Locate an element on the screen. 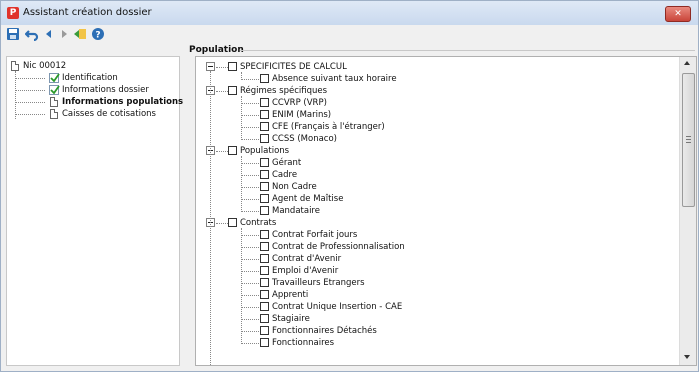  step-label: Informations populations is located at coordinates (123, 102).